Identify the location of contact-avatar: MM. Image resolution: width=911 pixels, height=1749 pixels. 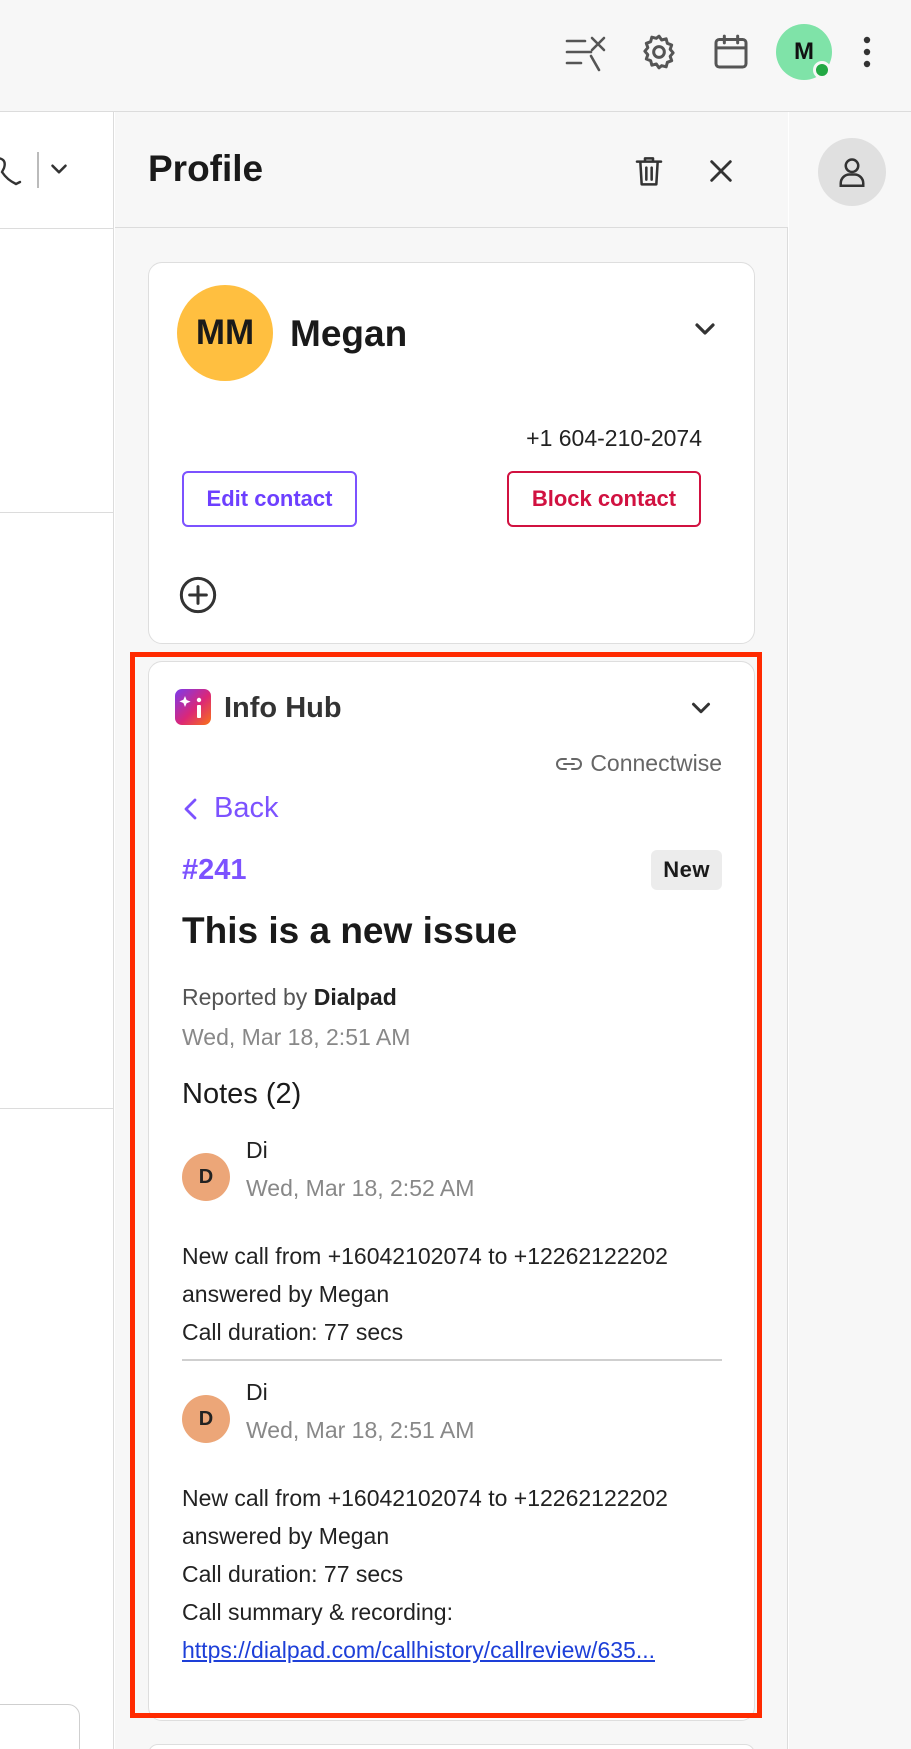
(225, 333).